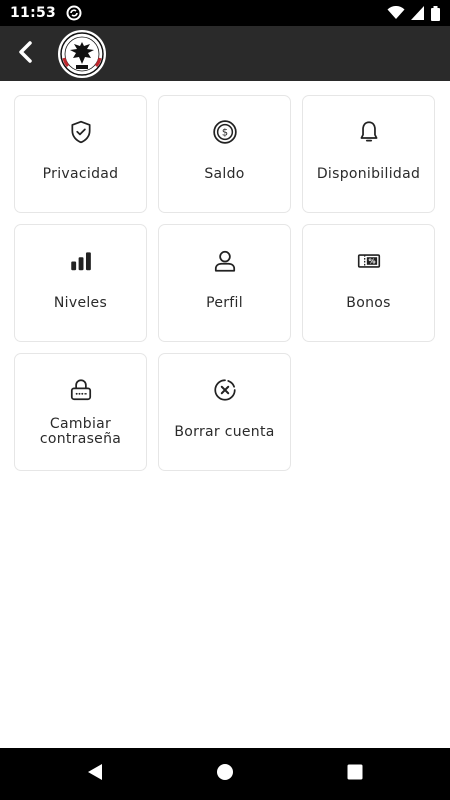 This screenshot has height=800, width=450. I want to click on back-button, so click(26, 53).